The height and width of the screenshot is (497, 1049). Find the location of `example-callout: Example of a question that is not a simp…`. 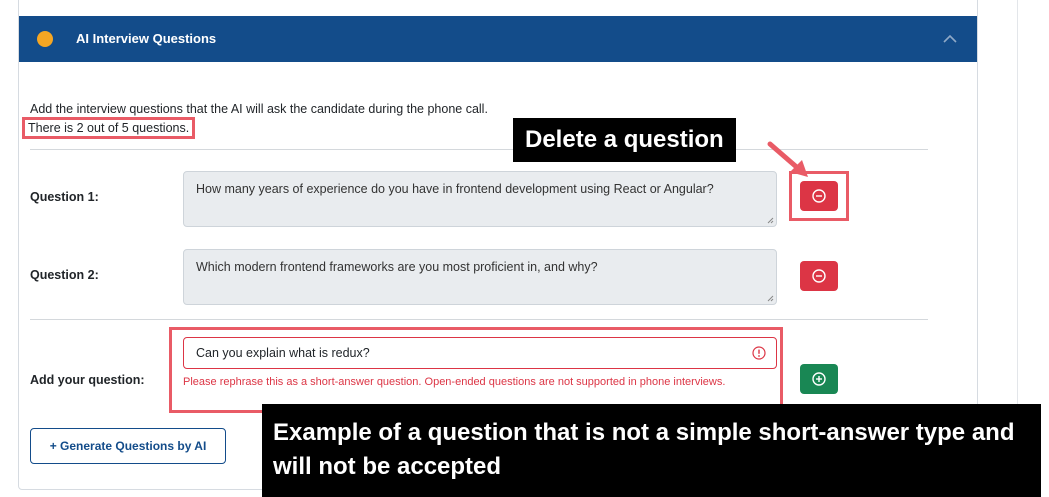

example-callout: Example of a question that is not a simp… is located at coordinates (651, 450).